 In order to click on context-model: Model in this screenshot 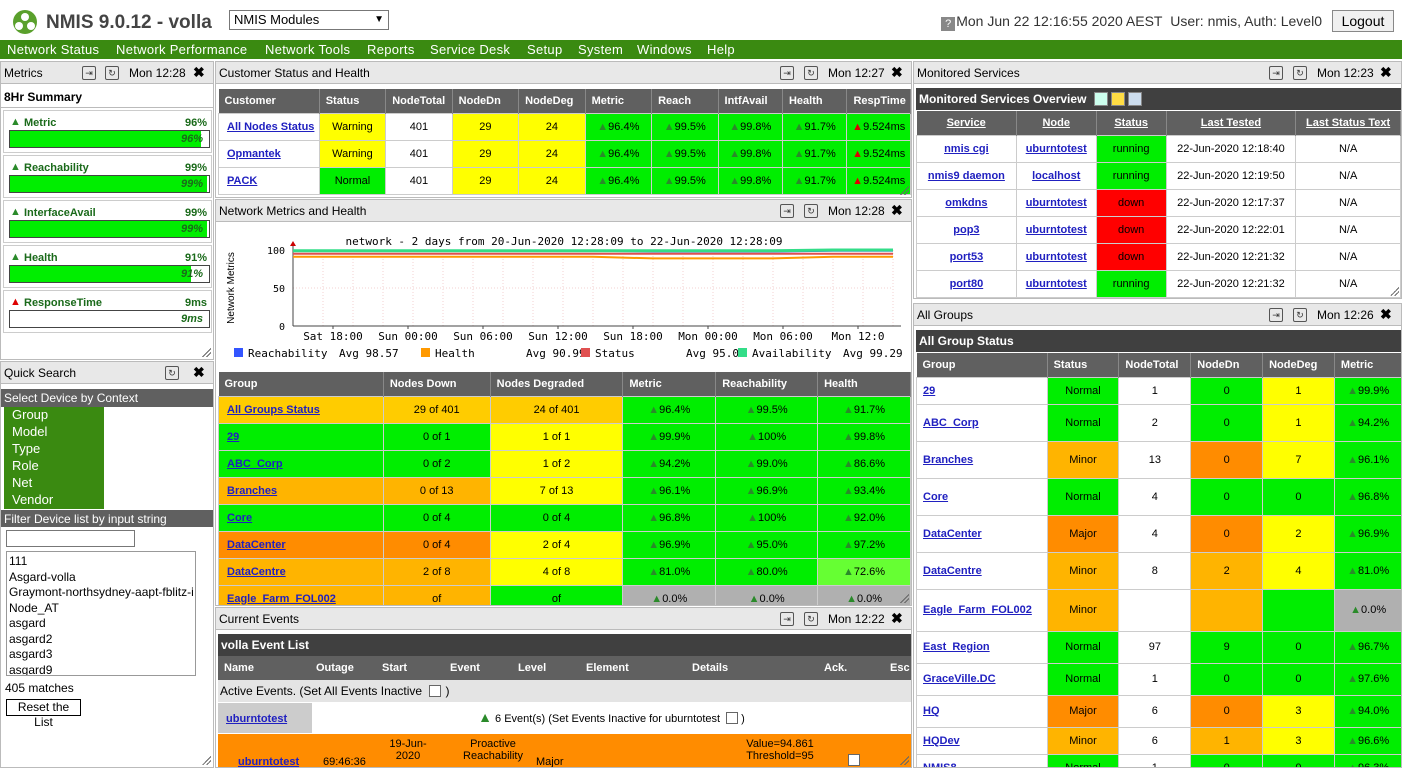, I will do `click(54, 432)`.